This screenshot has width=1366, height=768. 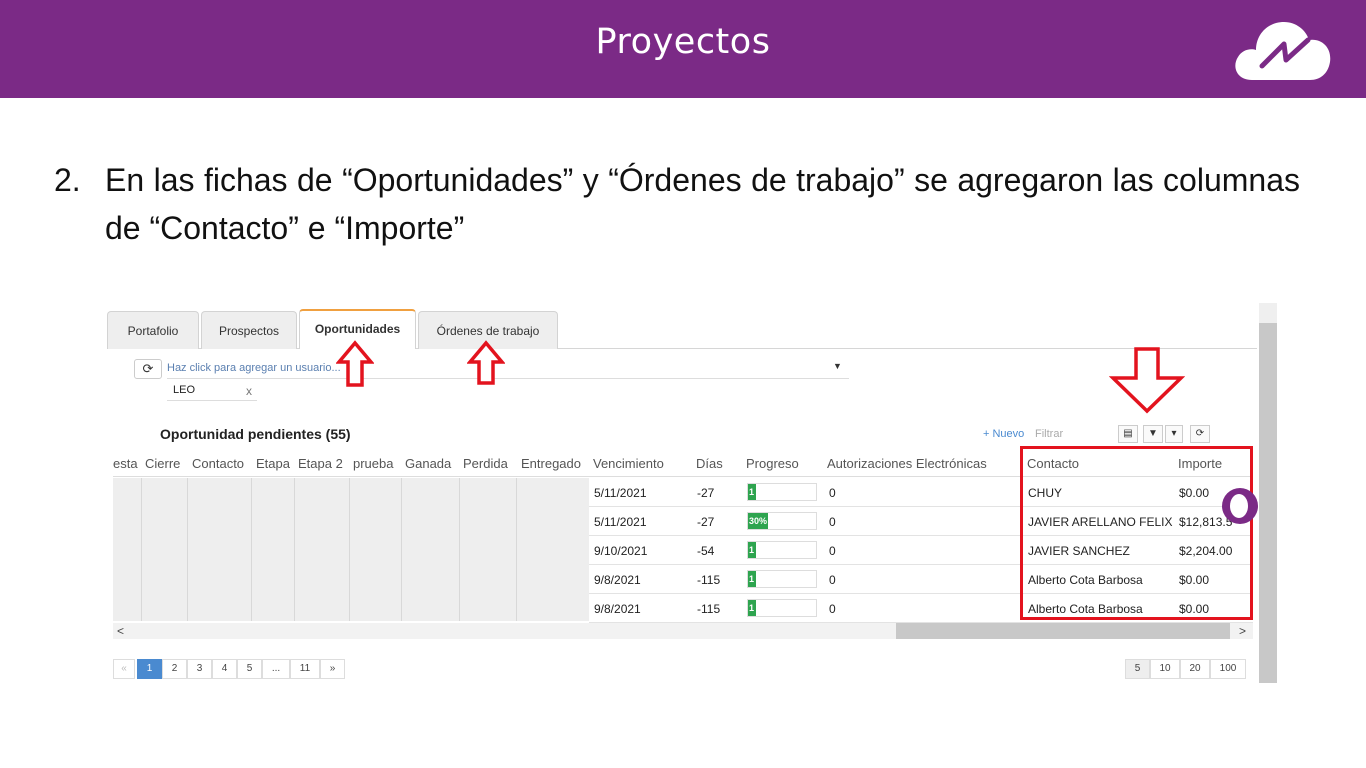 What do you see at coordinates (1242, 631) in the screenshot?
I see `scroll-right-icon: >` at bounding box center [1242, 631].